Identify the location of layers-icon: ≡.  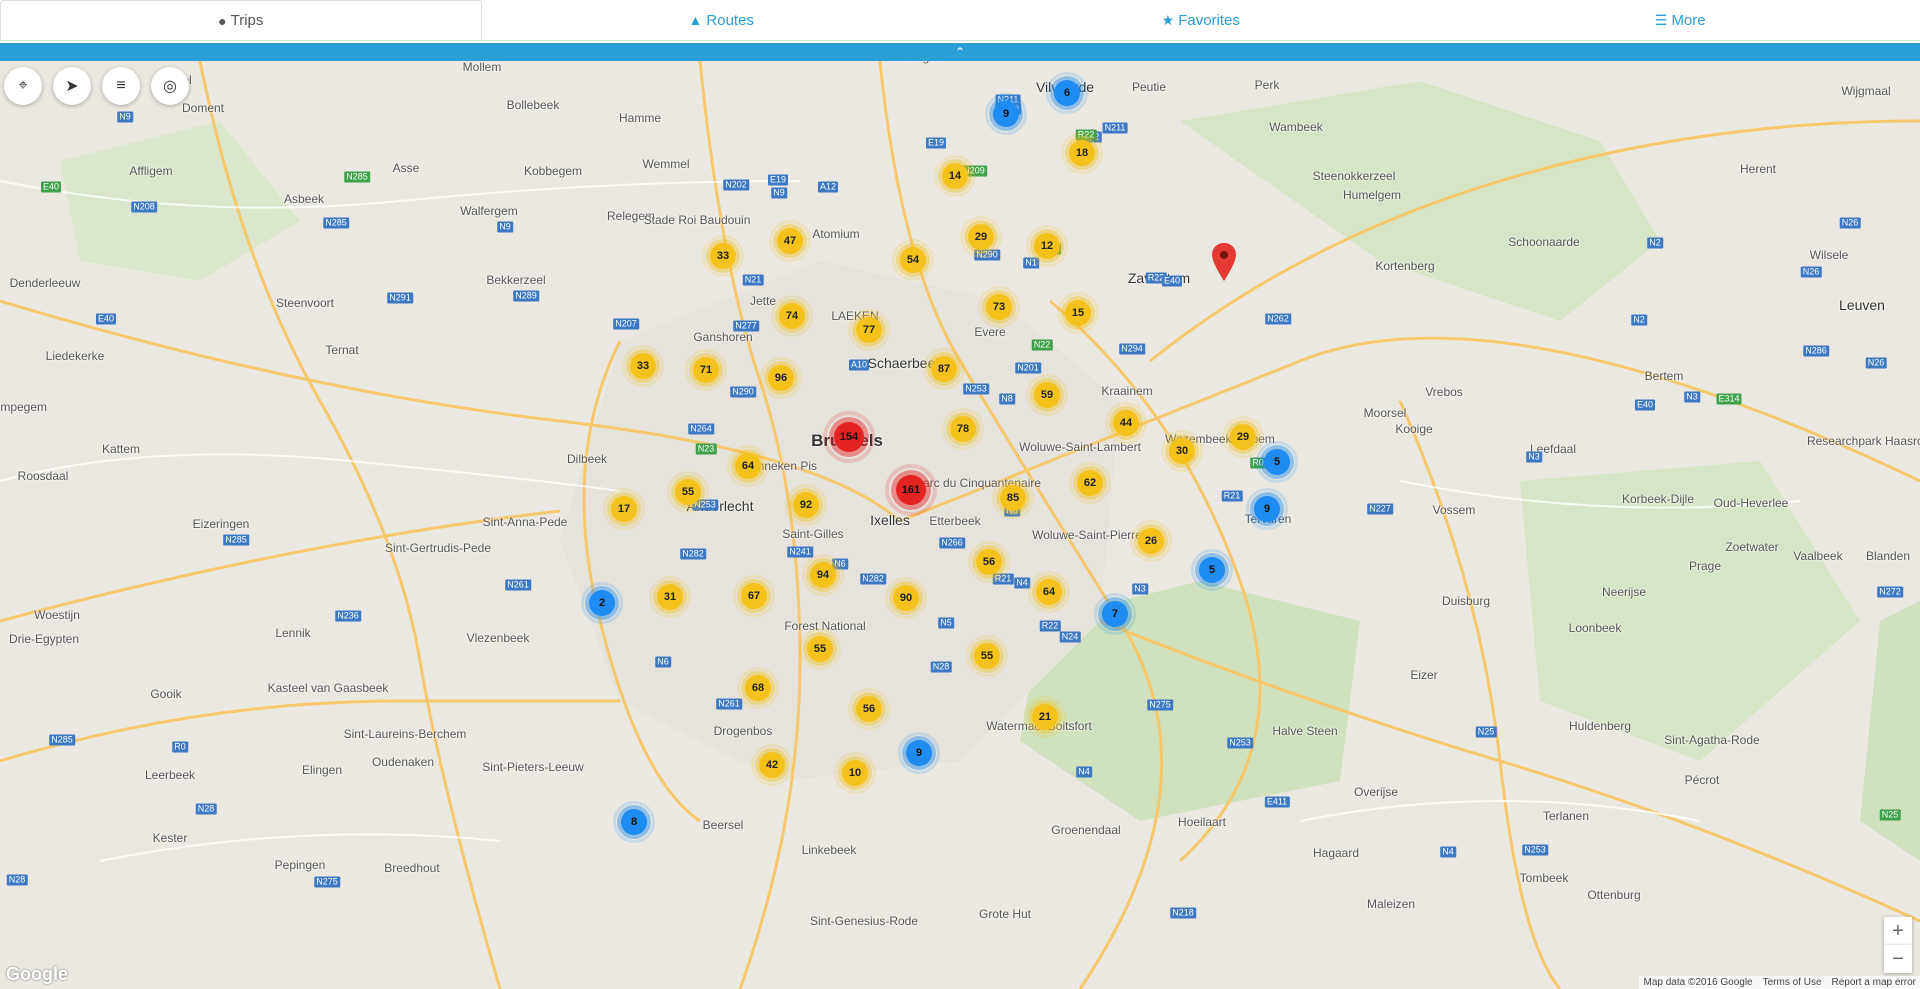
(121, 85).